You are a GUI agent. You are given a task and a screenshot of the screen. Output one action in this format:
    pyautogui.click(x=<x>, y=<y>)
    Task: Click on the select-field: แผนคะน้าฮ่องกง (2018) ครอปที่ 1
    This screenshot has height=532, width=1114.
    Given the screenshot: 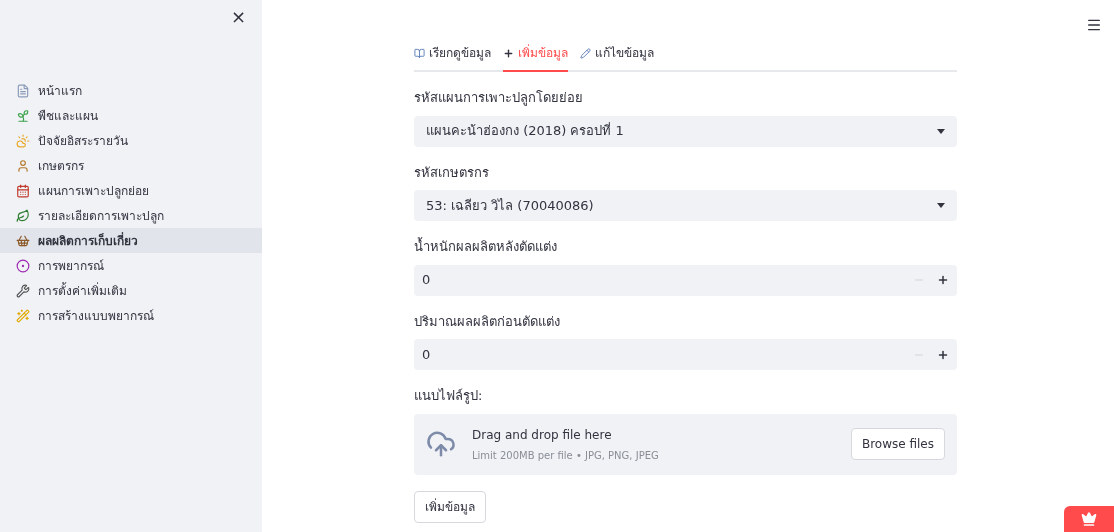 What is the action you would take?
    pyautogui.click(x=685, y=131)
    